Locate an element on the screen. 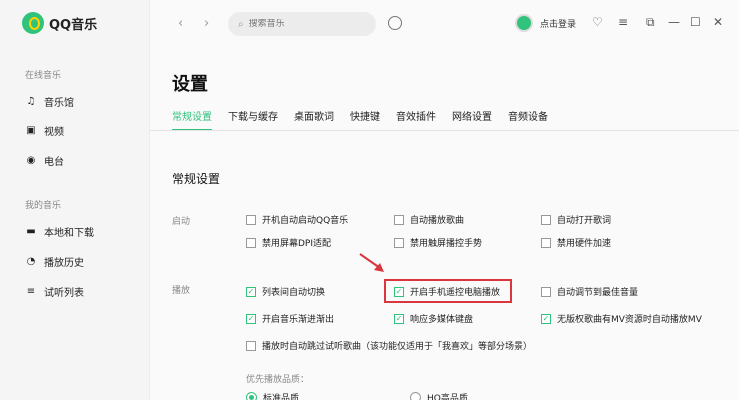  avatar is located at coordinates (524, 23).